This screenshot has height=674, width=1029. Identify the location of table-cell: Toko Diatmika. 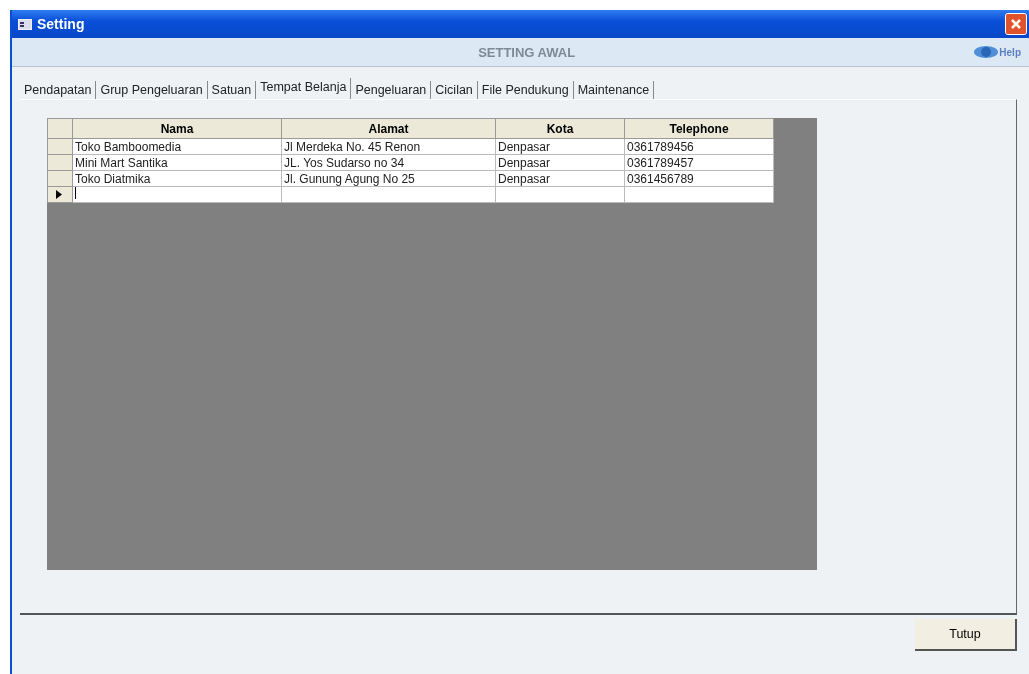
(113, 178).